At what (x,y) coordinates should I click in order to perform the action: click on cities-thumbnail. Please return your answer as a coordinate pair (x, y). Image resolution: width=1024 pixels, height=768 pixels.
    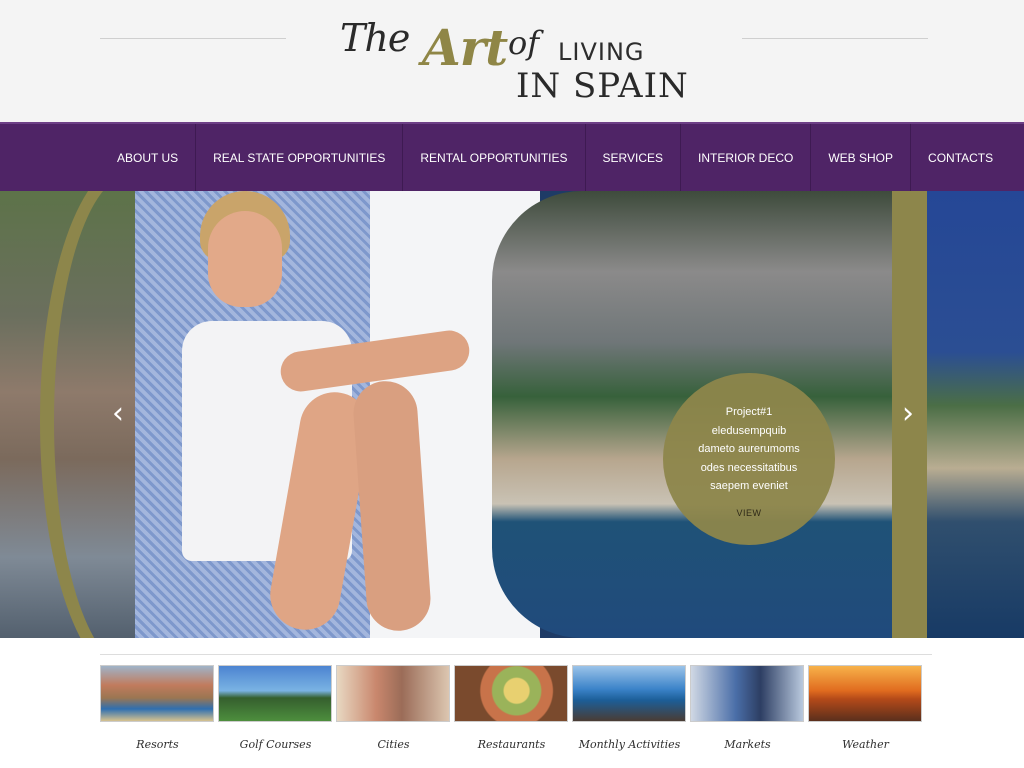
    Looking at the image, I should click on (393, 693).